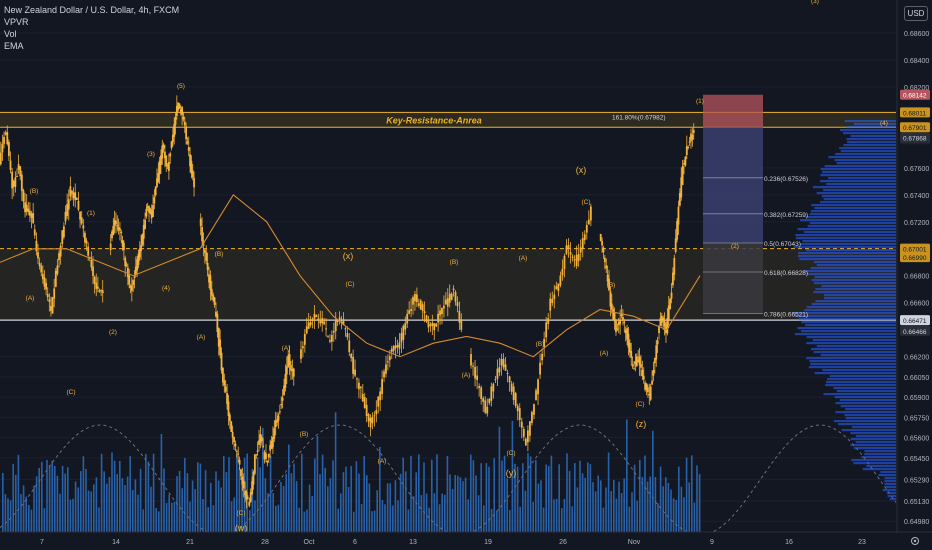 The width and height of the screenshot is (932, 550). I want to click on x-tick-label: 23, so click(862, 542).